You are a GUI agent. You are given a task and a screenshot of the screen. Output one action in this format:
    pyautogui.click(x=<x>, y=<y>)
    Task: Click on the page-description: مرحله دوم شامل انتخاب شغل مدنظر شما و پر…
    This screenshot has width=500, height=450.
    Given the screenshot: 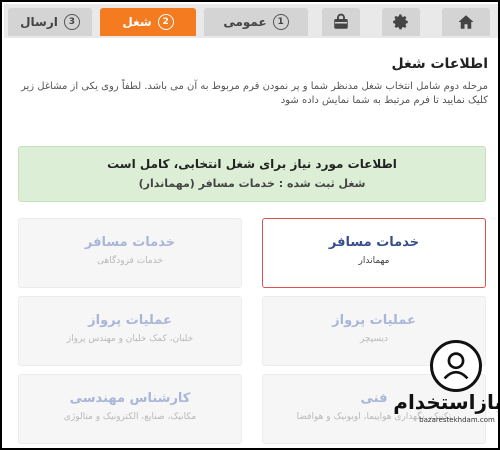 What is the action you would take?
    pyautogui.click(x=254, y=93)
    